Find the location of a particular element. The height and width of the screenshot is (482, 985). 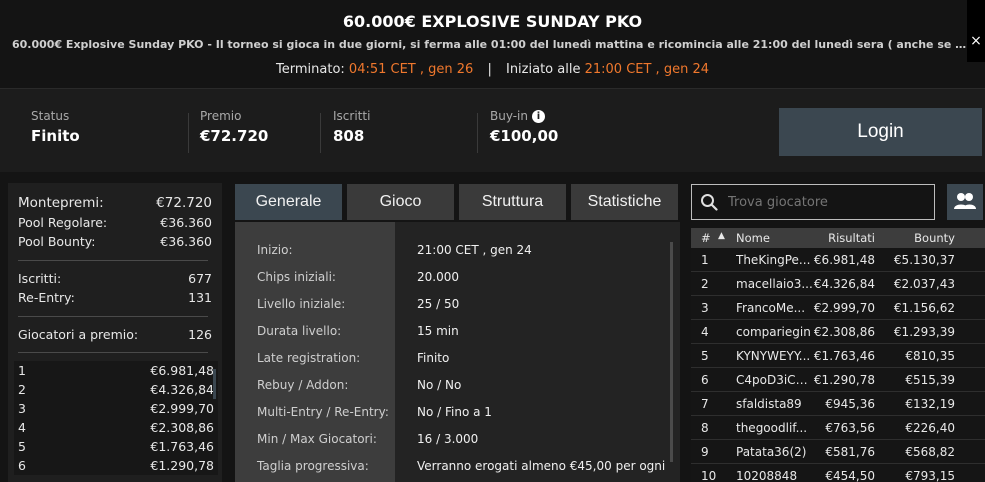

prize-row: 2 €4.326,84 is located at coordinates (116, 389).